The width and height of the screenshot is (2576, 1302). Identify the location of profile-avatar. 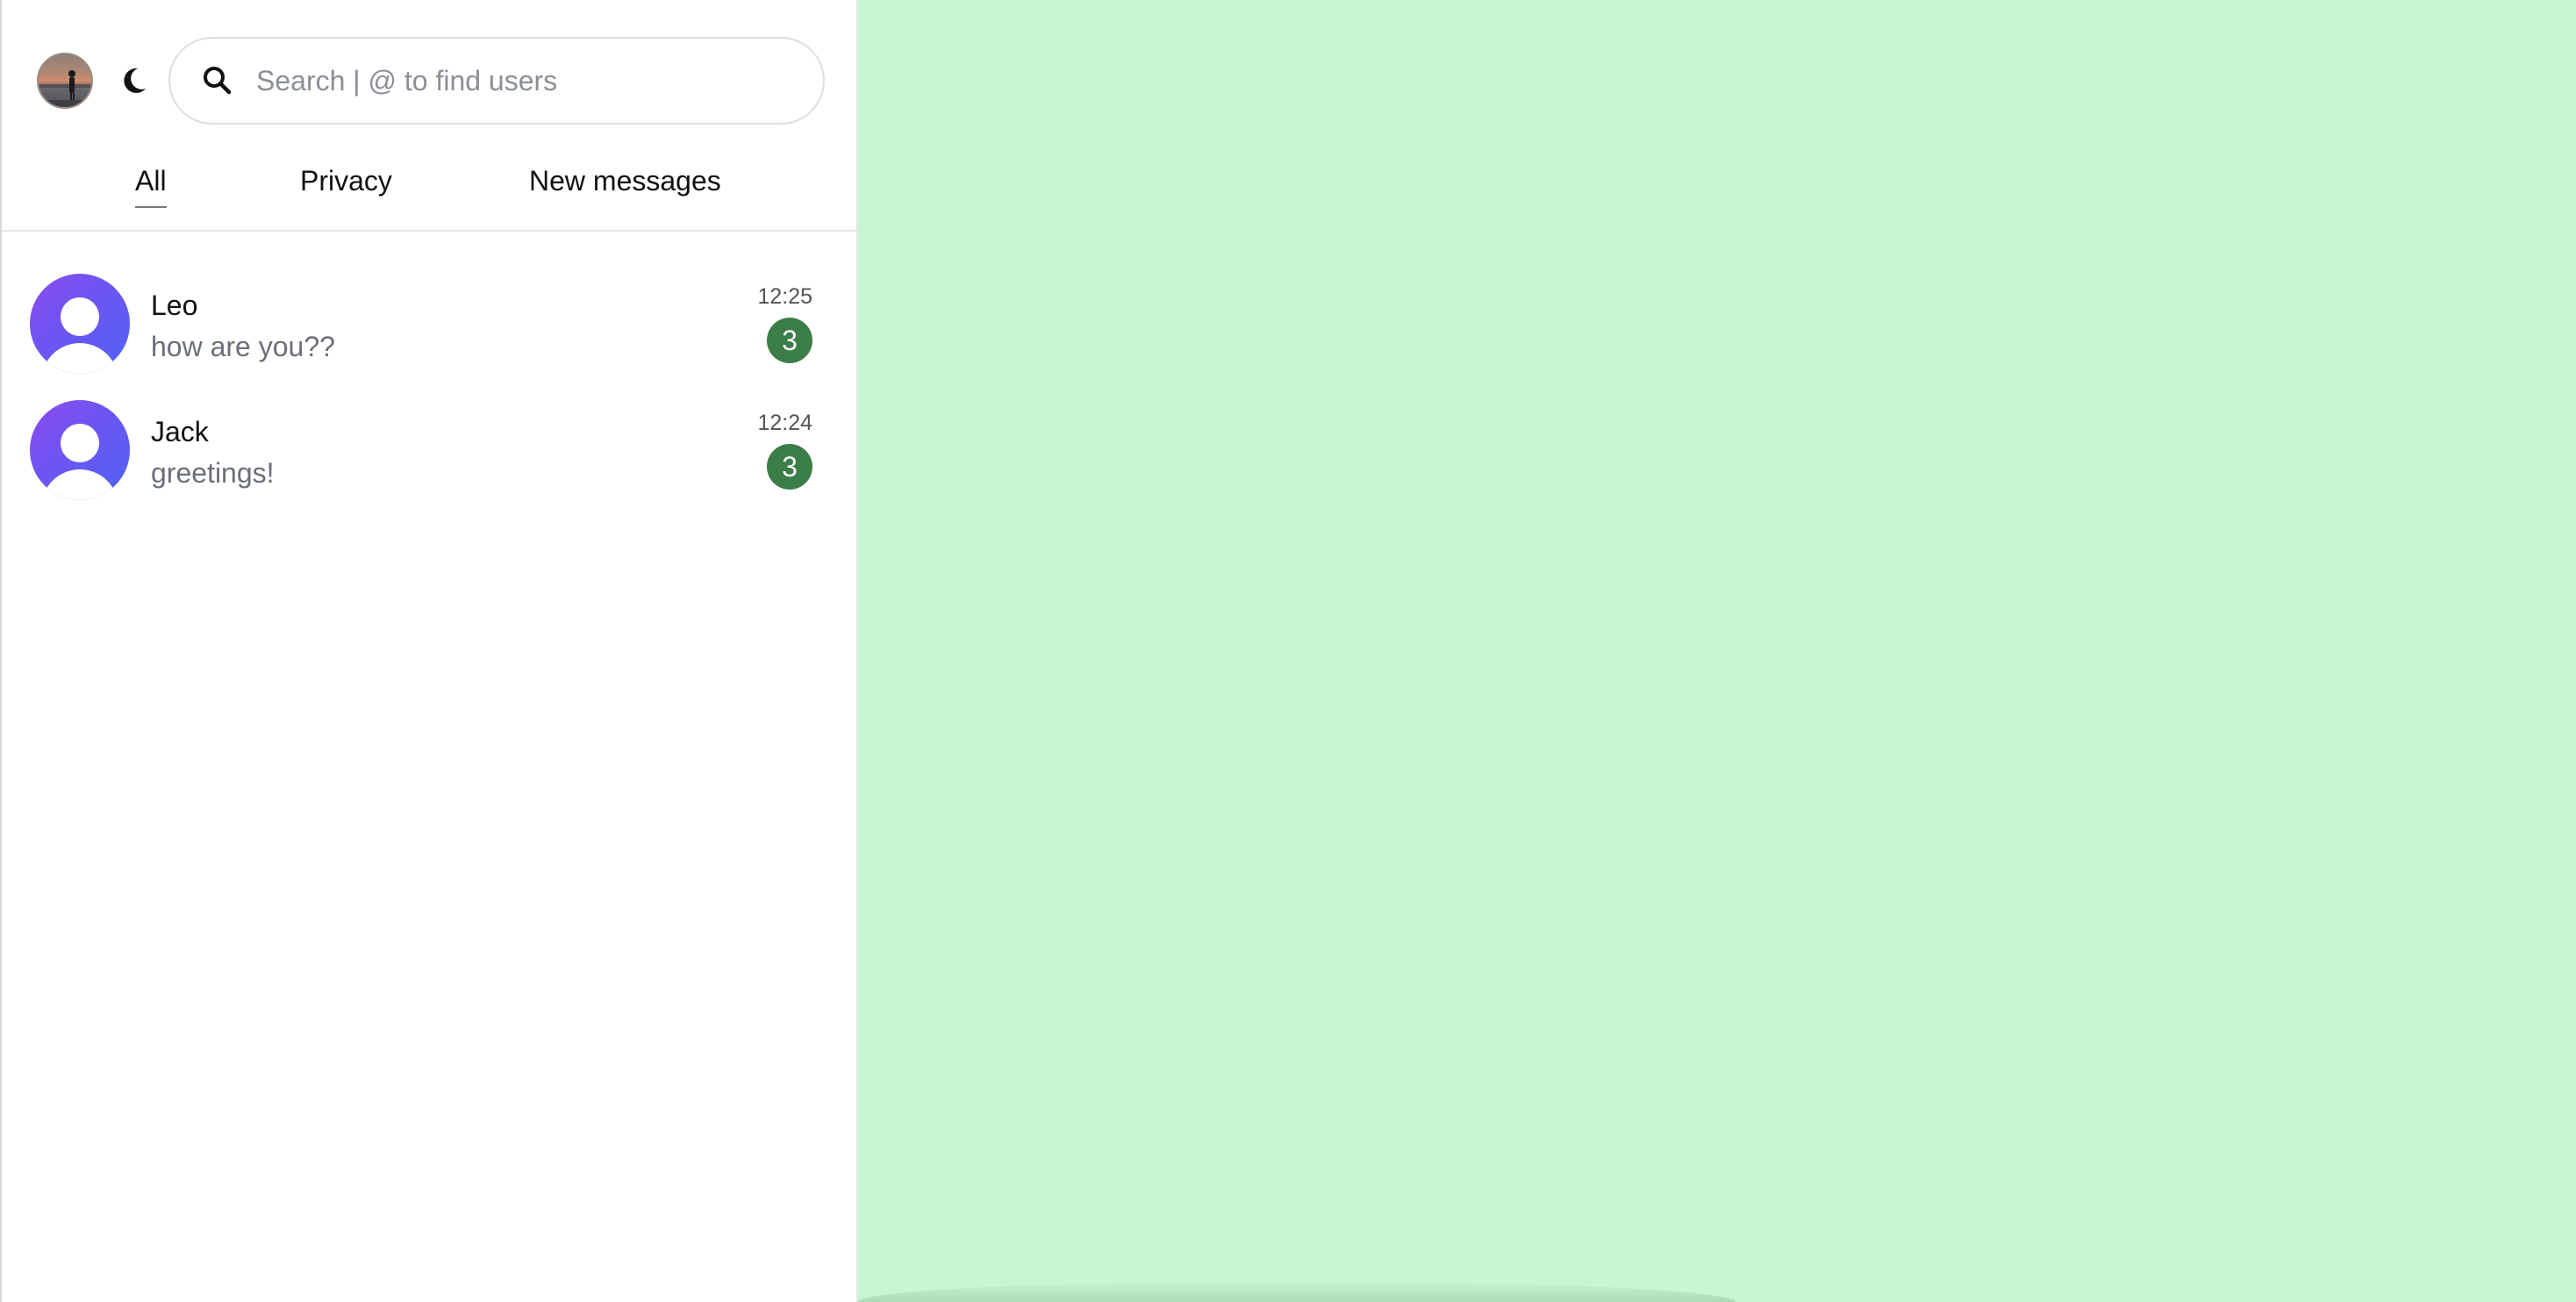
(65, 81).